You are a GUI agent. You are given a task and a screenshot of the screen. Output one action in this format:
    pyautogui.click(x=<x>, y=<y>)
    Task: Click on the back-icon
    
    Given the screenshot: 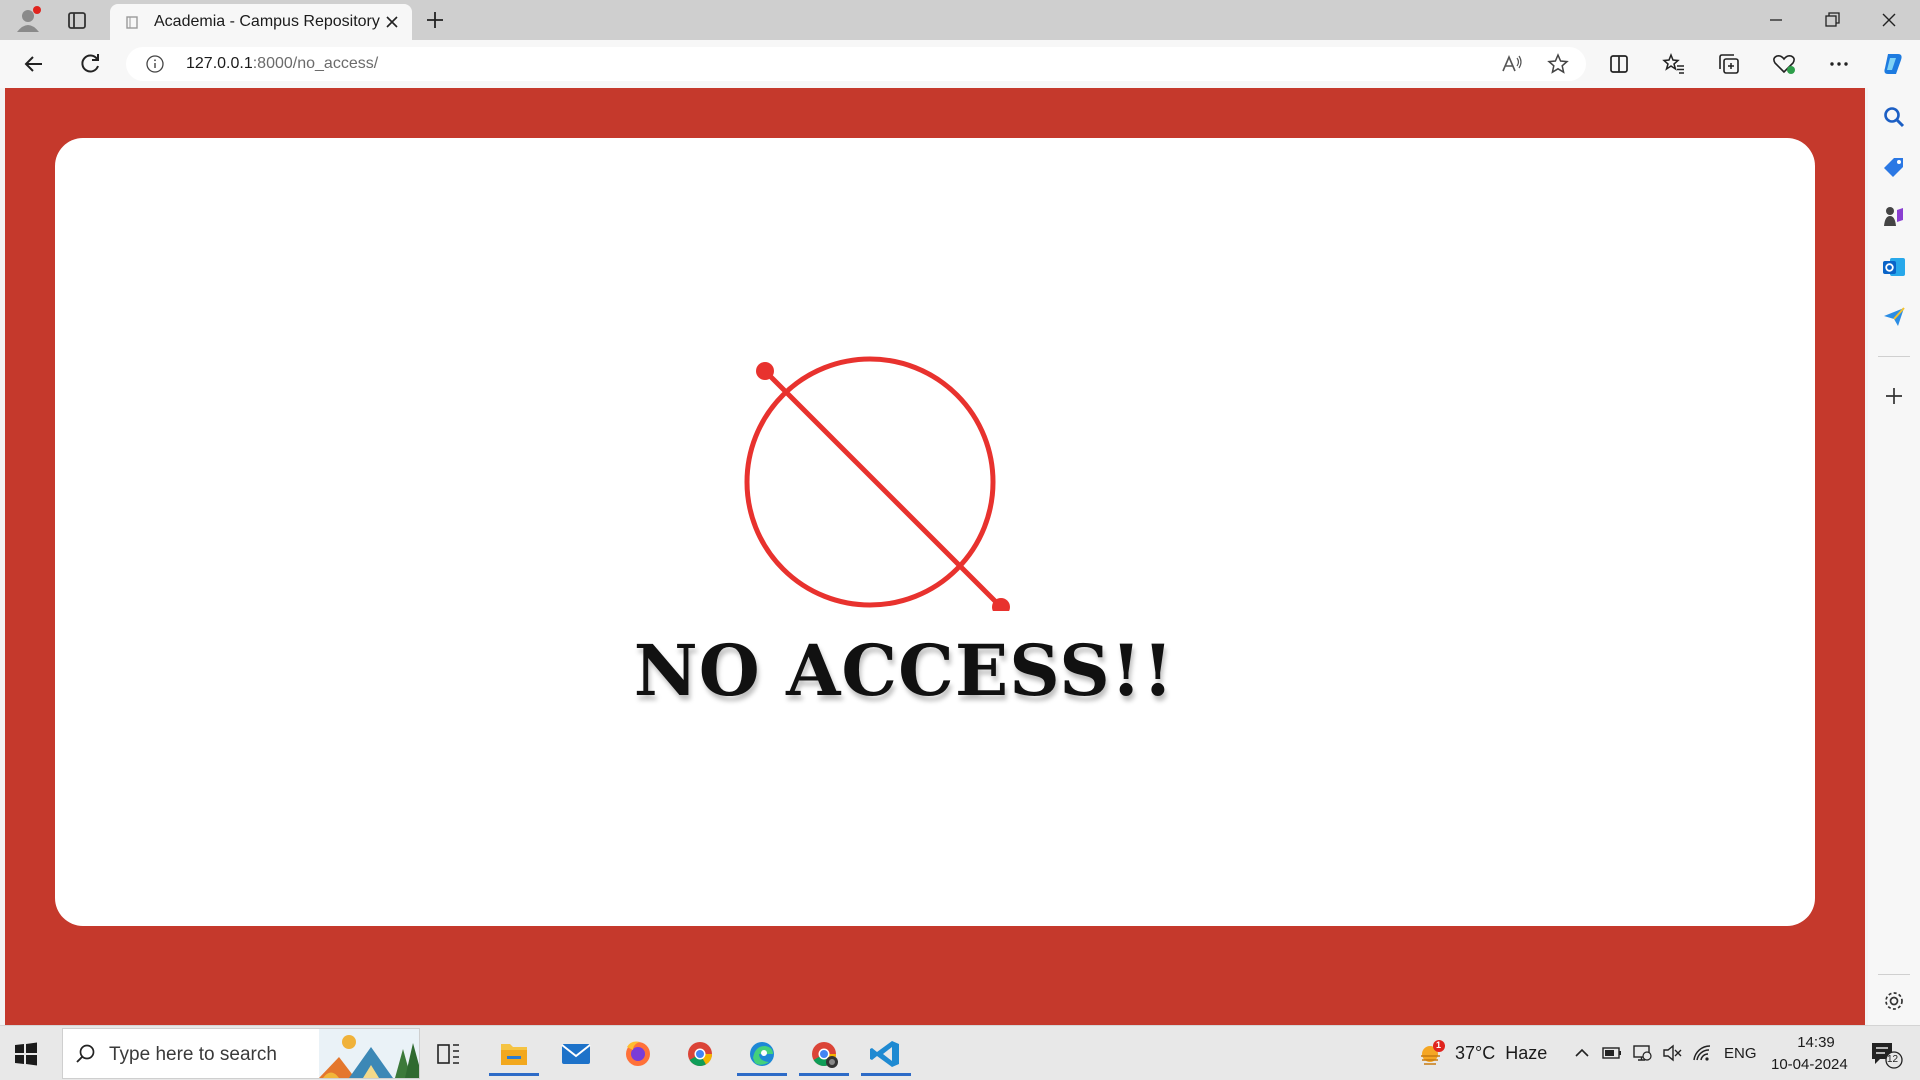 What is the action you would take?
    pyautogui.click(x=34, y=64)
    